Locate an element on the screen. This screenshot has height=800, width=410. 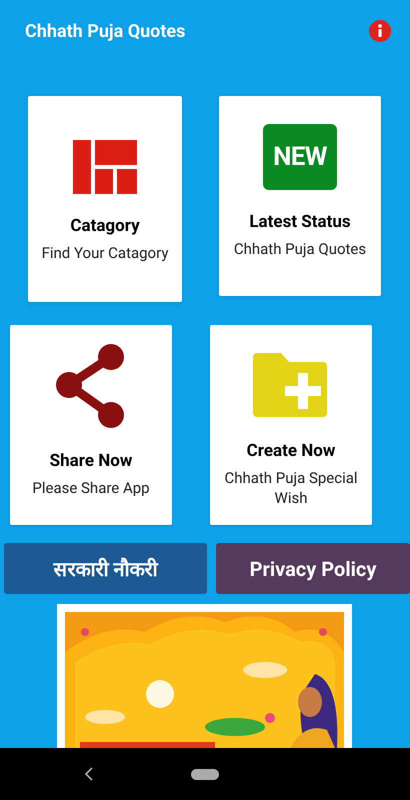
link-button: सरकारी नौकरी is located at coordinates (105, 568).